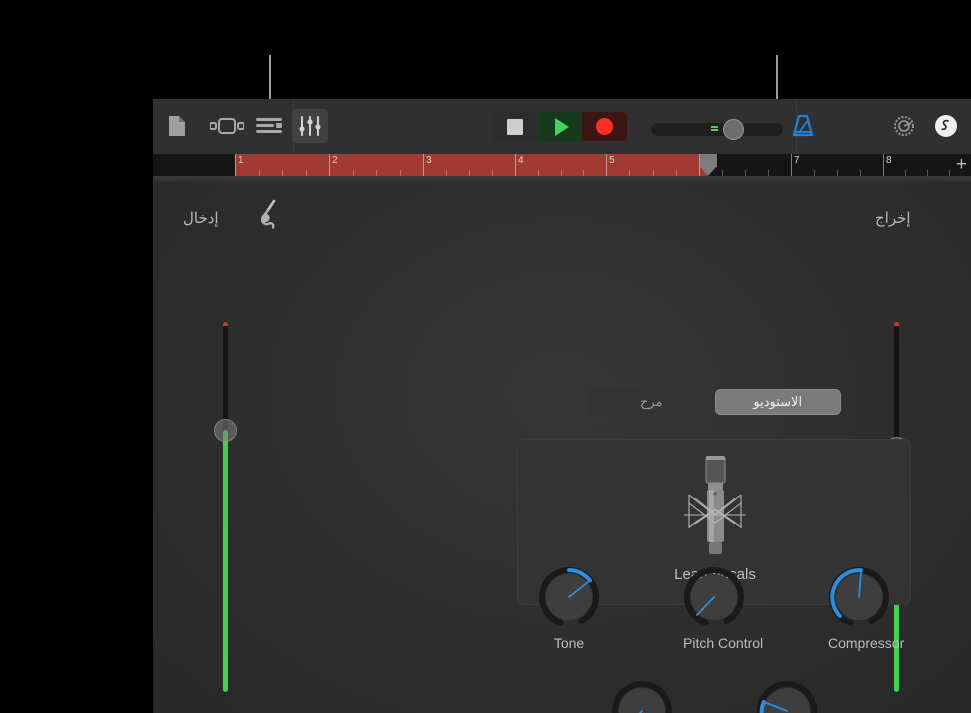 The width and height of the screenshot is (971, 713). I want to click on tracks-view-icon, so click(227, 126).